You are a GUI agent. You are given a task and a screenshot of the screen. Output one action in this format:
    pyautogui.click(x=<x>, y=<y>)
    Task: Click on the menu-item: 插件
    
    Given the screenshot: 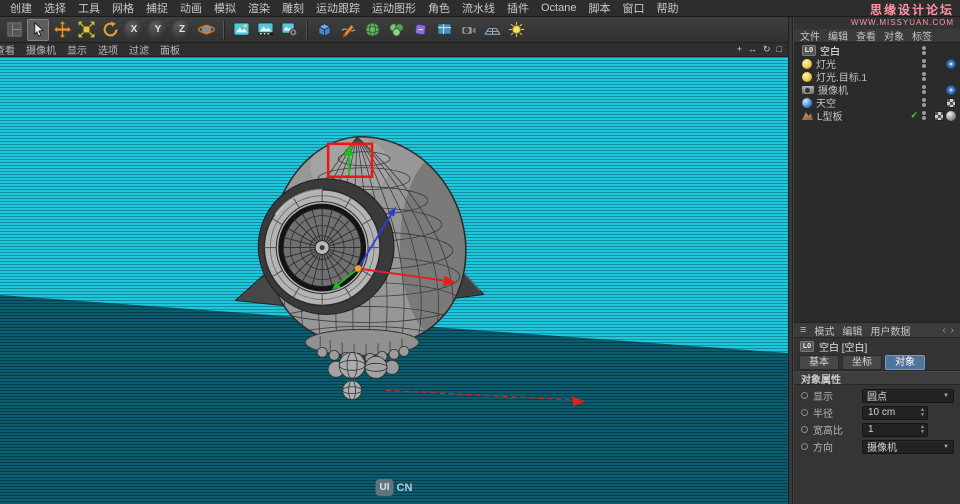 What is the action you would take?
    pyautogui.click(x=518, y=8)
    